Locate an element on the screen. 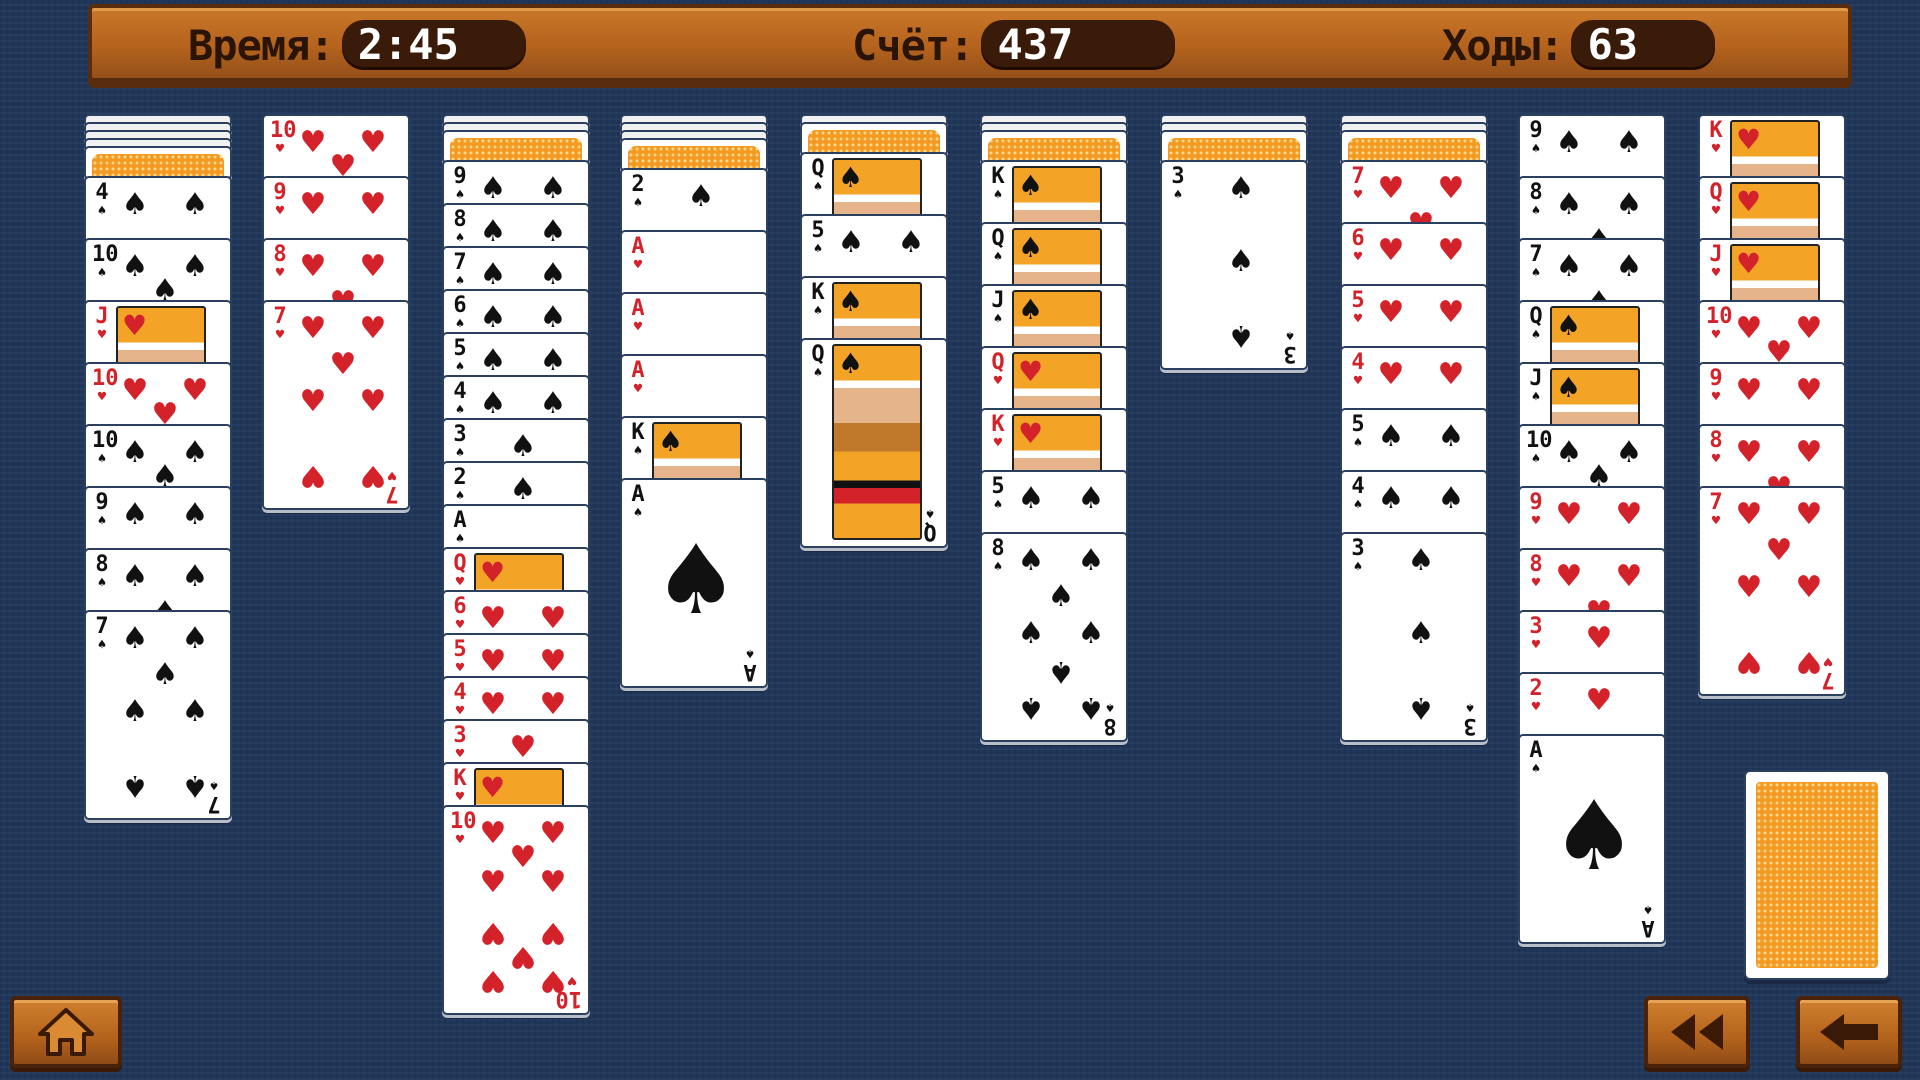  time-value: 2:45 is located at coordinates (433, 45).